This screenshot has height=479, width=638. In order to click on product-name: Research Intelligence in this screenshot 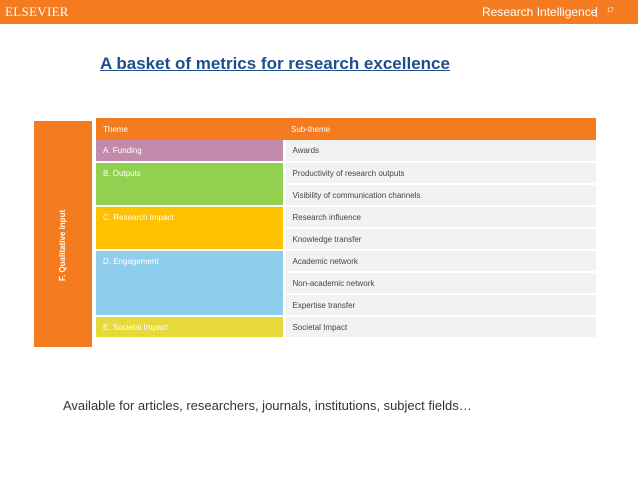, I will do `click(540, 12)`.